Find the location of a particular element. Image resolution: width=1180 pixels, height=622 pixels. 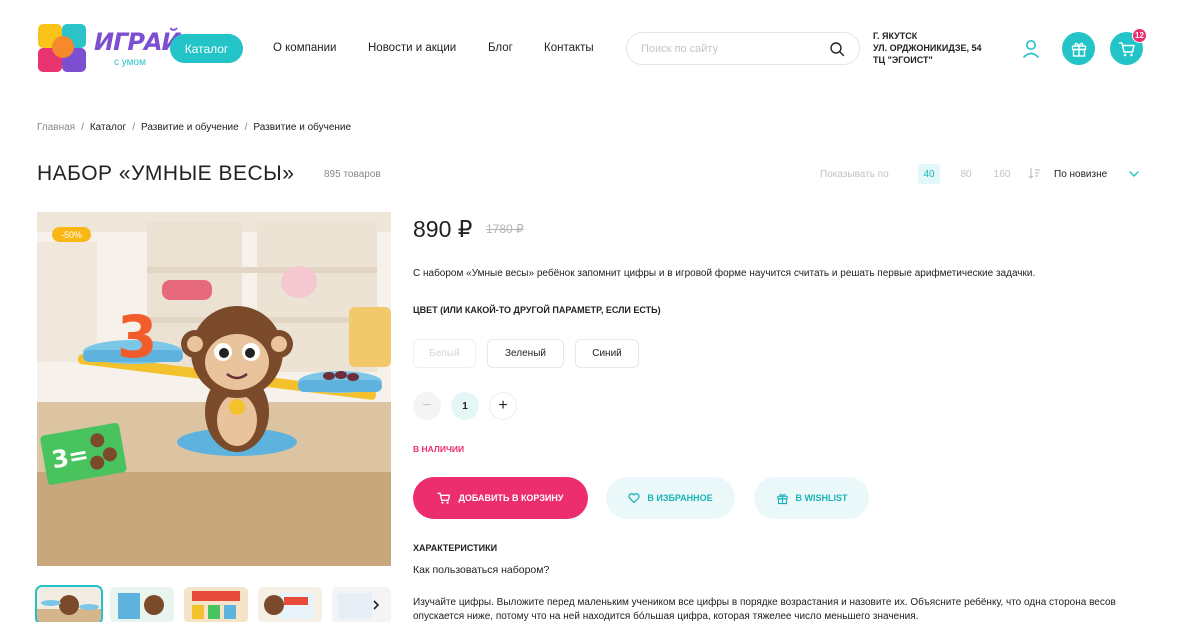

logo: ИГРАЙ с умом is located at coordinates (109, 49).